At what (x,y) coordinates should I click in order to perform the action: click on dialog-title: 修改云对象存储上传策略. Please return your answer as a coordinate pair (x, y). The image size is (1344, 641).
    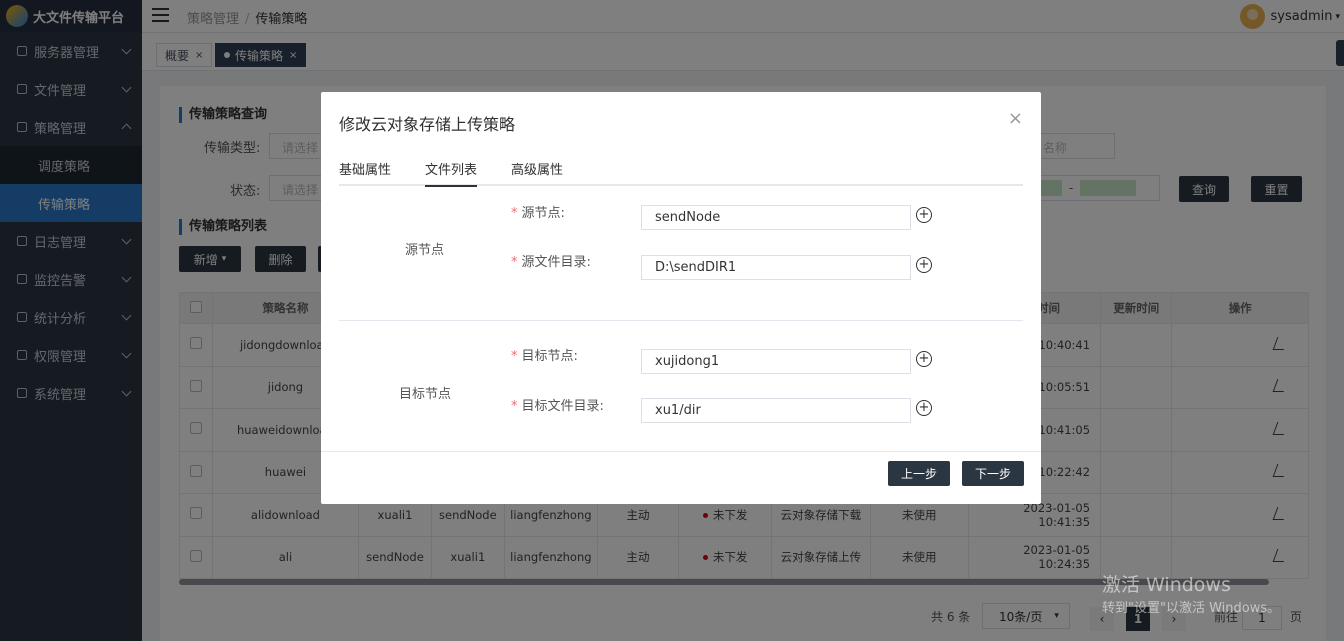
    Looking at the image, I should click on (427, 124).